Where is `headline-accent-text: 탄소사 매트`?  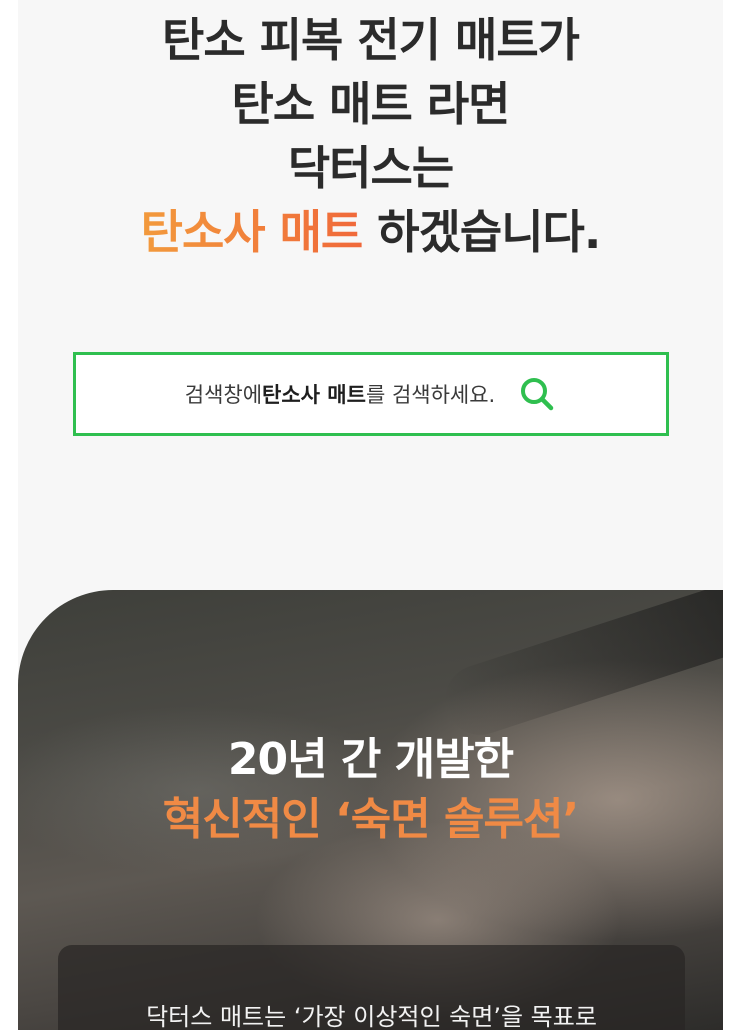
headline-accent-text: 탄소사 매트 is located at coordinates (252, 232).